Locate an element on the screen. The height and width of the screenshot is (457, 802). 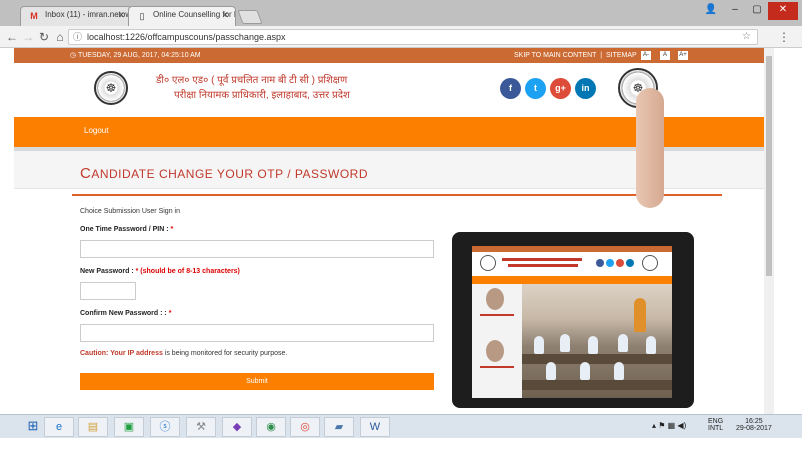
tablet-screen is located at coordinates (572, 322).